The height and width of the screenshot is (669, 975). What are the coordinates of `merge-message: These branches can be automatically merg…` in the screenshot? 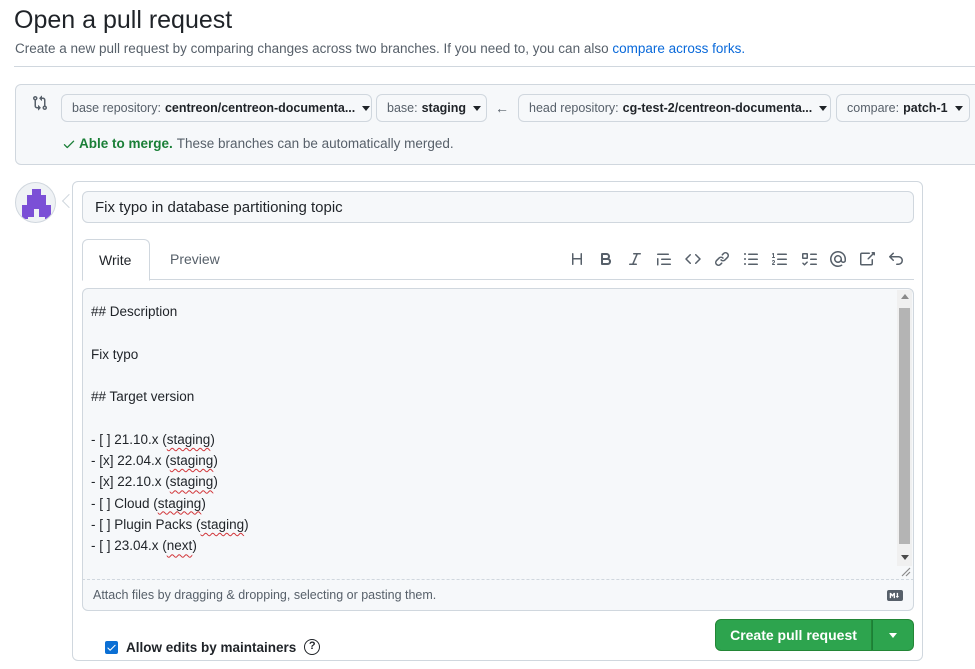 It's located at (315, 143).